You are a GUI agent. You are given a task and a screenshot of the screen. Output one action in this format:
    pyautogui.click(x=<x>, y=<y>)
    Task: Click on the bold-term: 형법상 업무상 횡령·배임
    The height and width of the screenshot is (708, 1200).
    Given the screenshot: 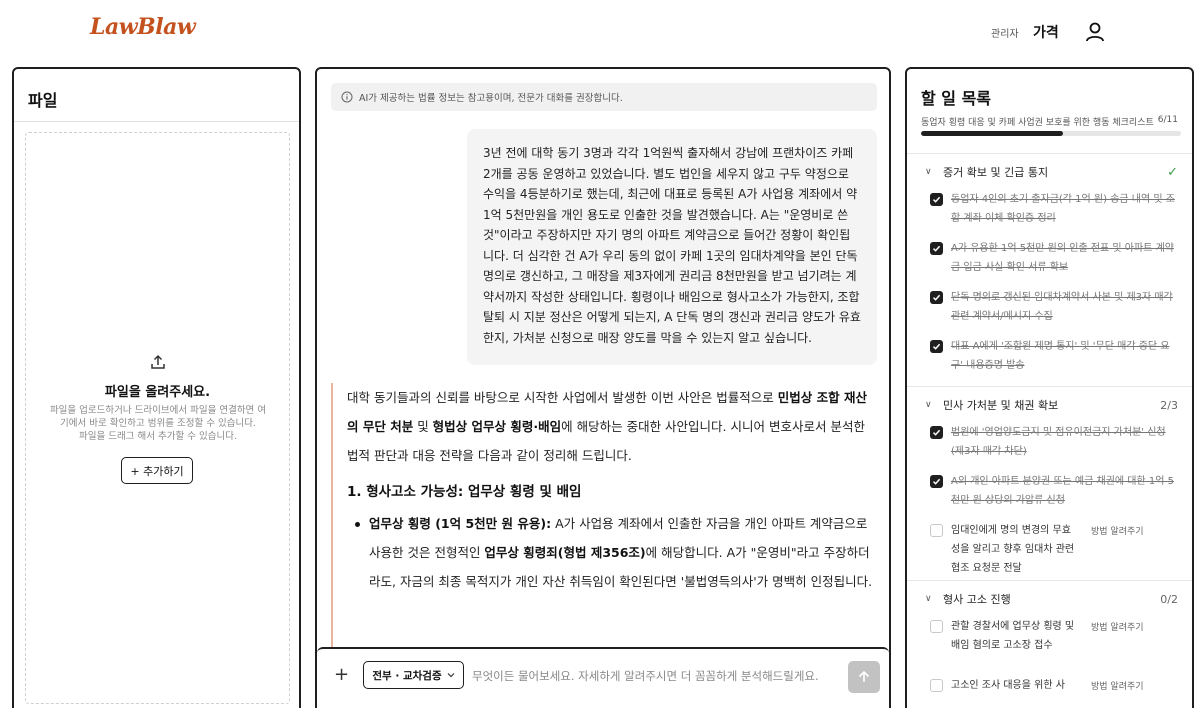 What is the action you would take?
    pyautogui.click(x=497, y=426)
    